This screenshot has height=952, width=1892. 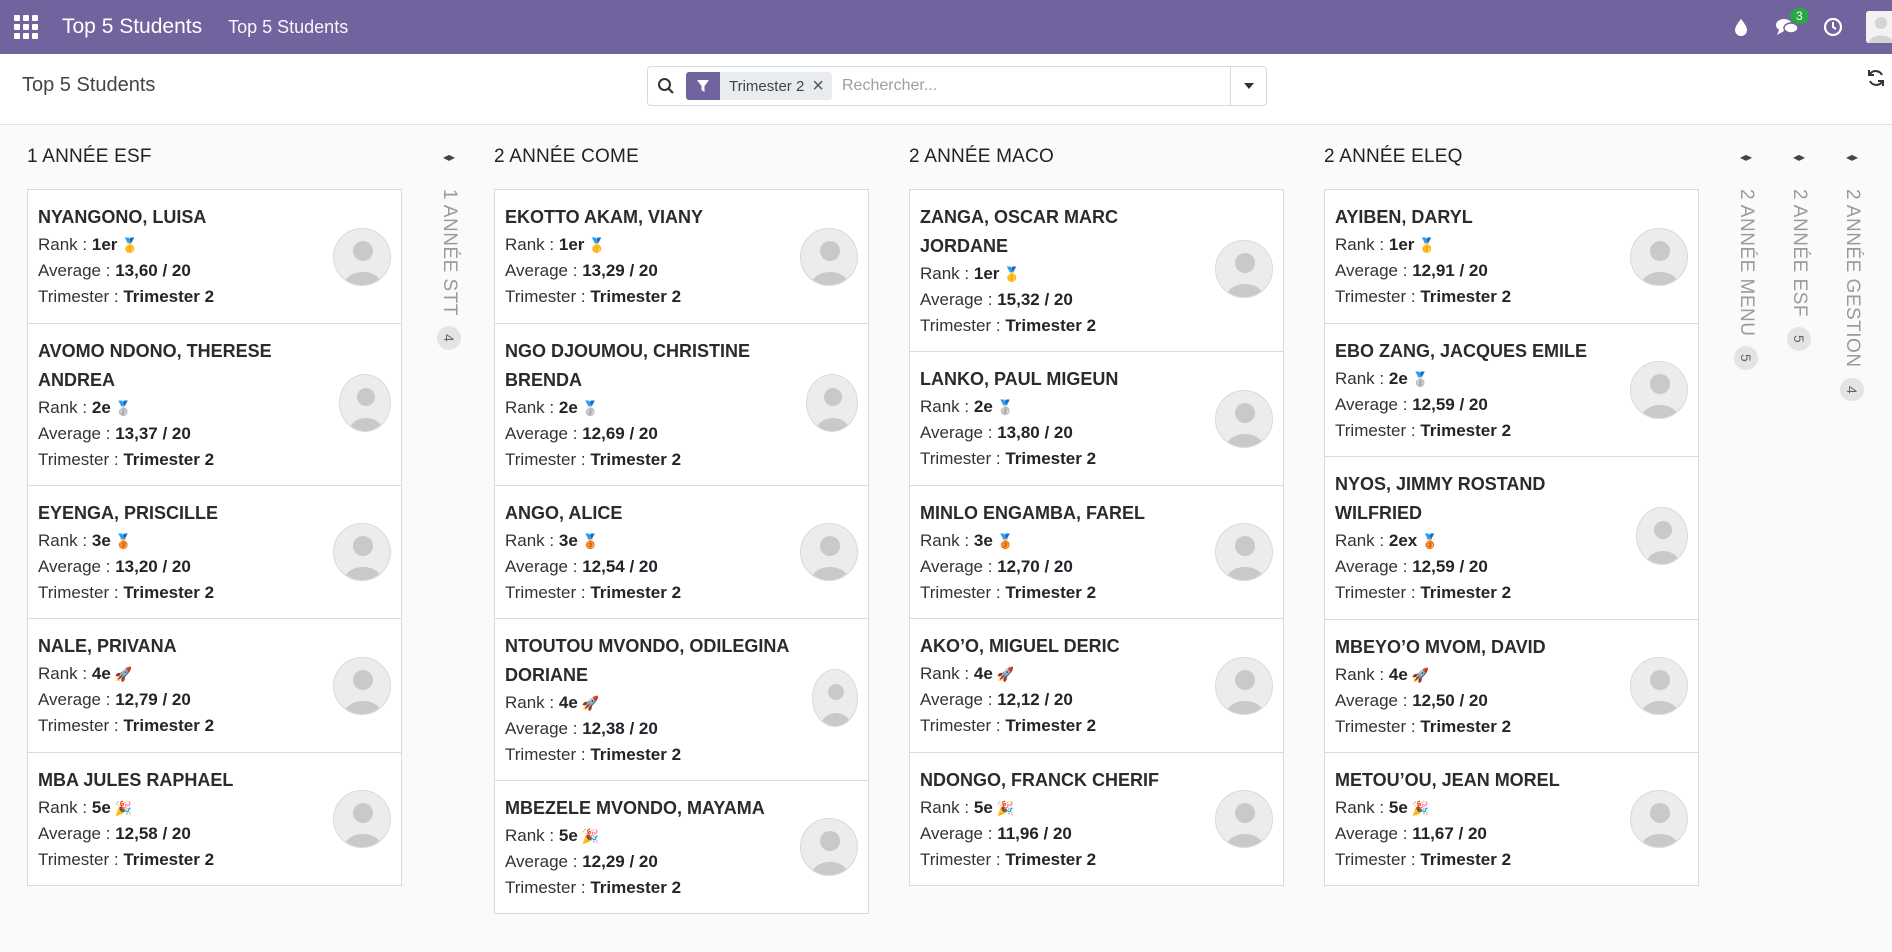 What do you see at coordinates (132, 27) in the screenshot?
I see `app-title: Top 5 Students` at bounding box center [132, 27].